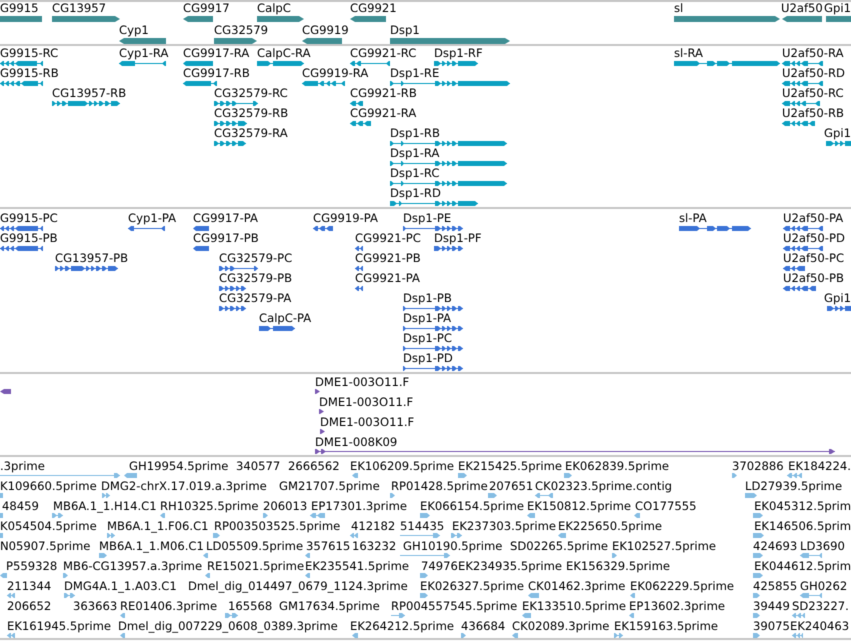 Image resolution: width=851 pixels, height=641 pixels. I want to click on feature-label: EP17301.3prime, so click(359, 506).